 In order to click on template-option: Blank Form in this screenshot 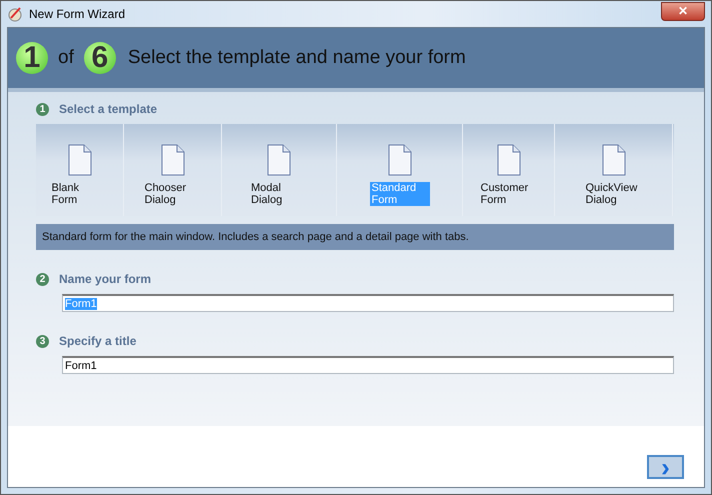, I will do `click(80, 194)`.